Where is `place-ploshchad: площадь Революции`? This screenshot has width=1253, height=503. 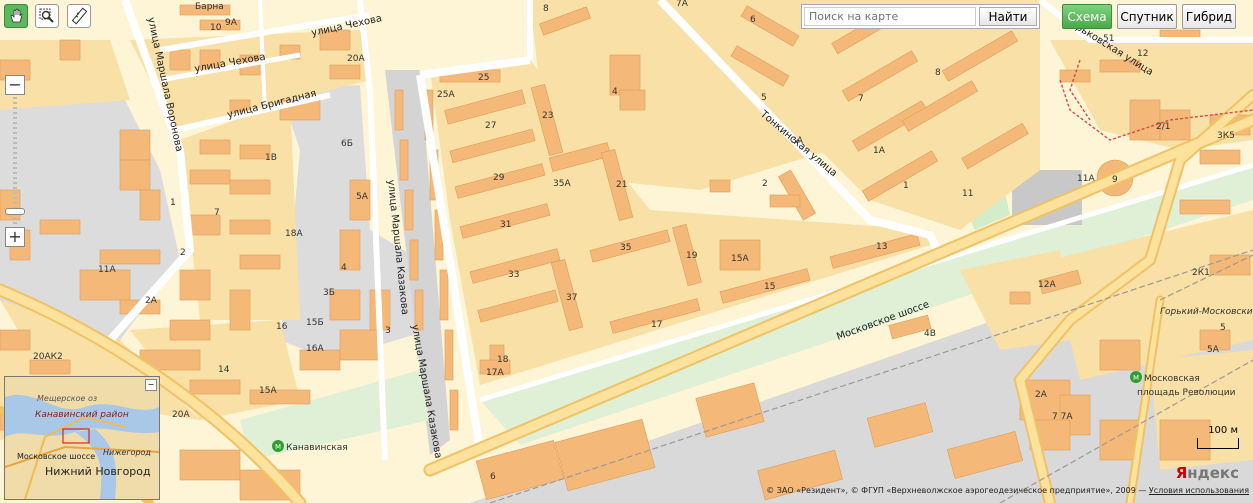
place-ploshchad: площадь Революции is located at coordinates (1186, 393).